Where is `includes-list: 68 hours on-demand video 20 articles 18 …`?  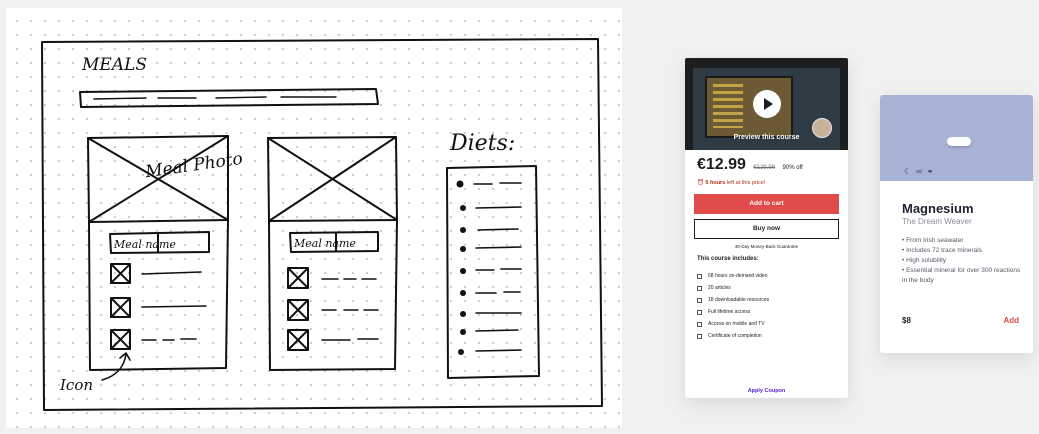
includes-list: 68 hours on-demand video 20 articles 18 … is located at coordinates (769, 306).